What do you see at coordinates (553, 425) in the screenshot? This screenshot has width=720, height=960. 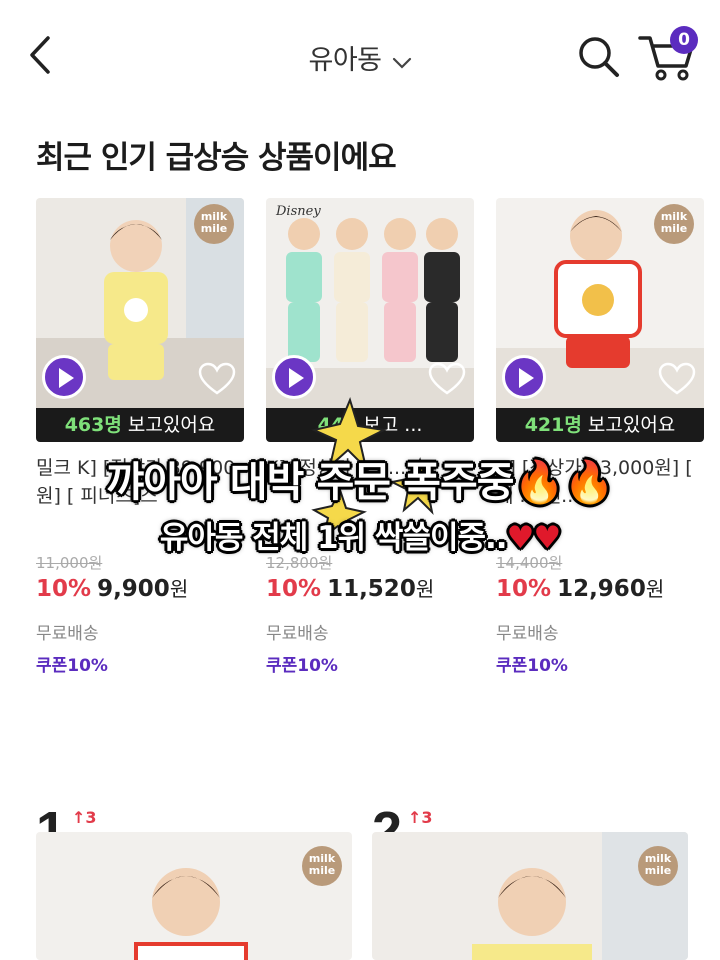 I see `viewer-count: 421명` at bounding box center [553, 425].